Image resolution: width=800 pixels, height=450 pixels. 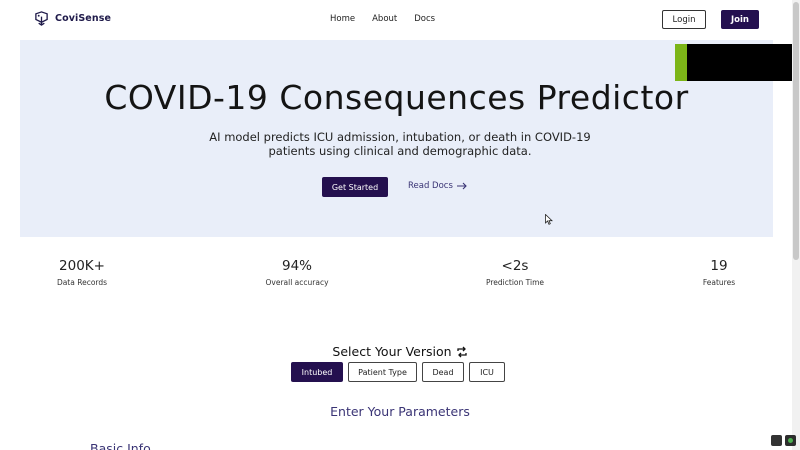 I want to click on version-title-text: Select Your Version, so click(x=392, y=351).